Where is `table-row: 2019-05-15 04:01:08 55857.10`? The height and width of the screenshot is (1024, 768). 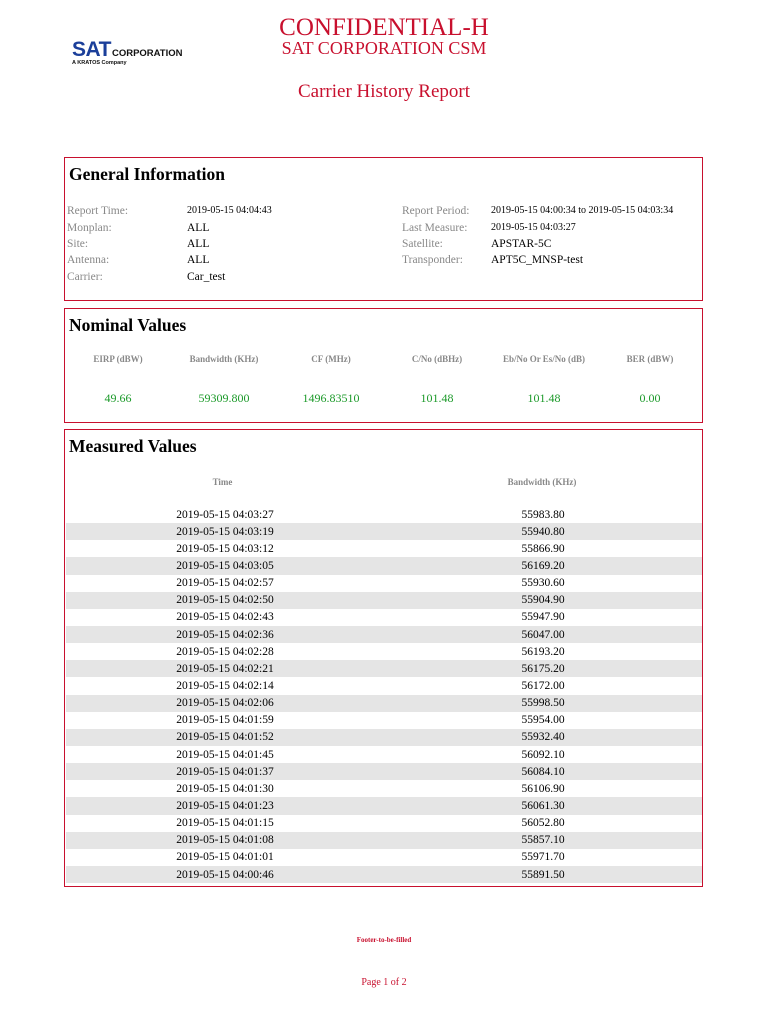 table-row: 2019-05-15 04:01:08 55857.10 is located at coordinates (384, 840).